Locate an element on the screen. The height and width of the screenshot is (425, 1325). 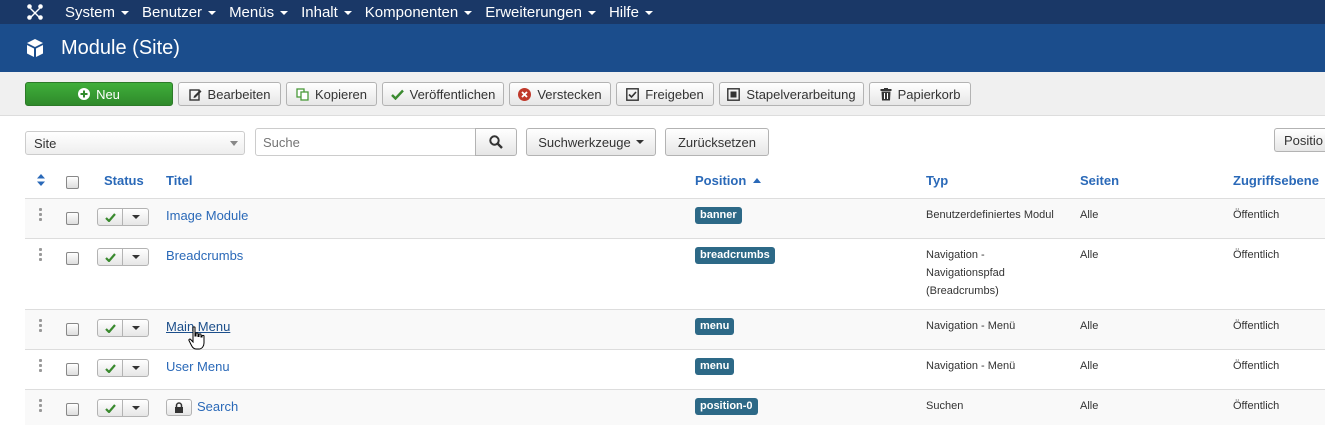
page-header: Module (Site) is located at coordinates (662, 48).